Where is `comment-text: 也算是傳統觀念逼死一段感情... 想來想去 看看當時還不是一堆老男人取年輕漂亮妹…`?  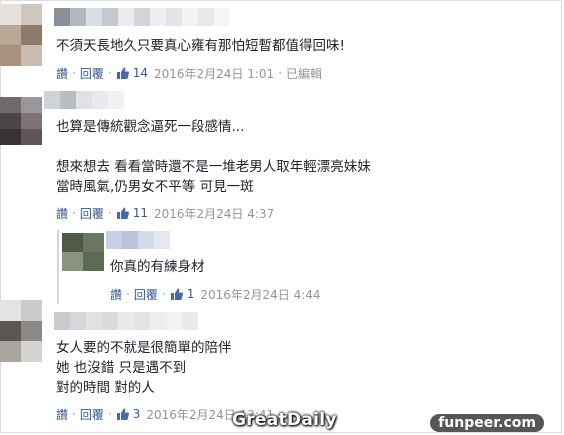
comment-text: 也算是傳統觀念逼死一段感情... 想來想去 看看當時還不是一堆老男人取年輕漂亮妹… is located at coordinates (213, 157).